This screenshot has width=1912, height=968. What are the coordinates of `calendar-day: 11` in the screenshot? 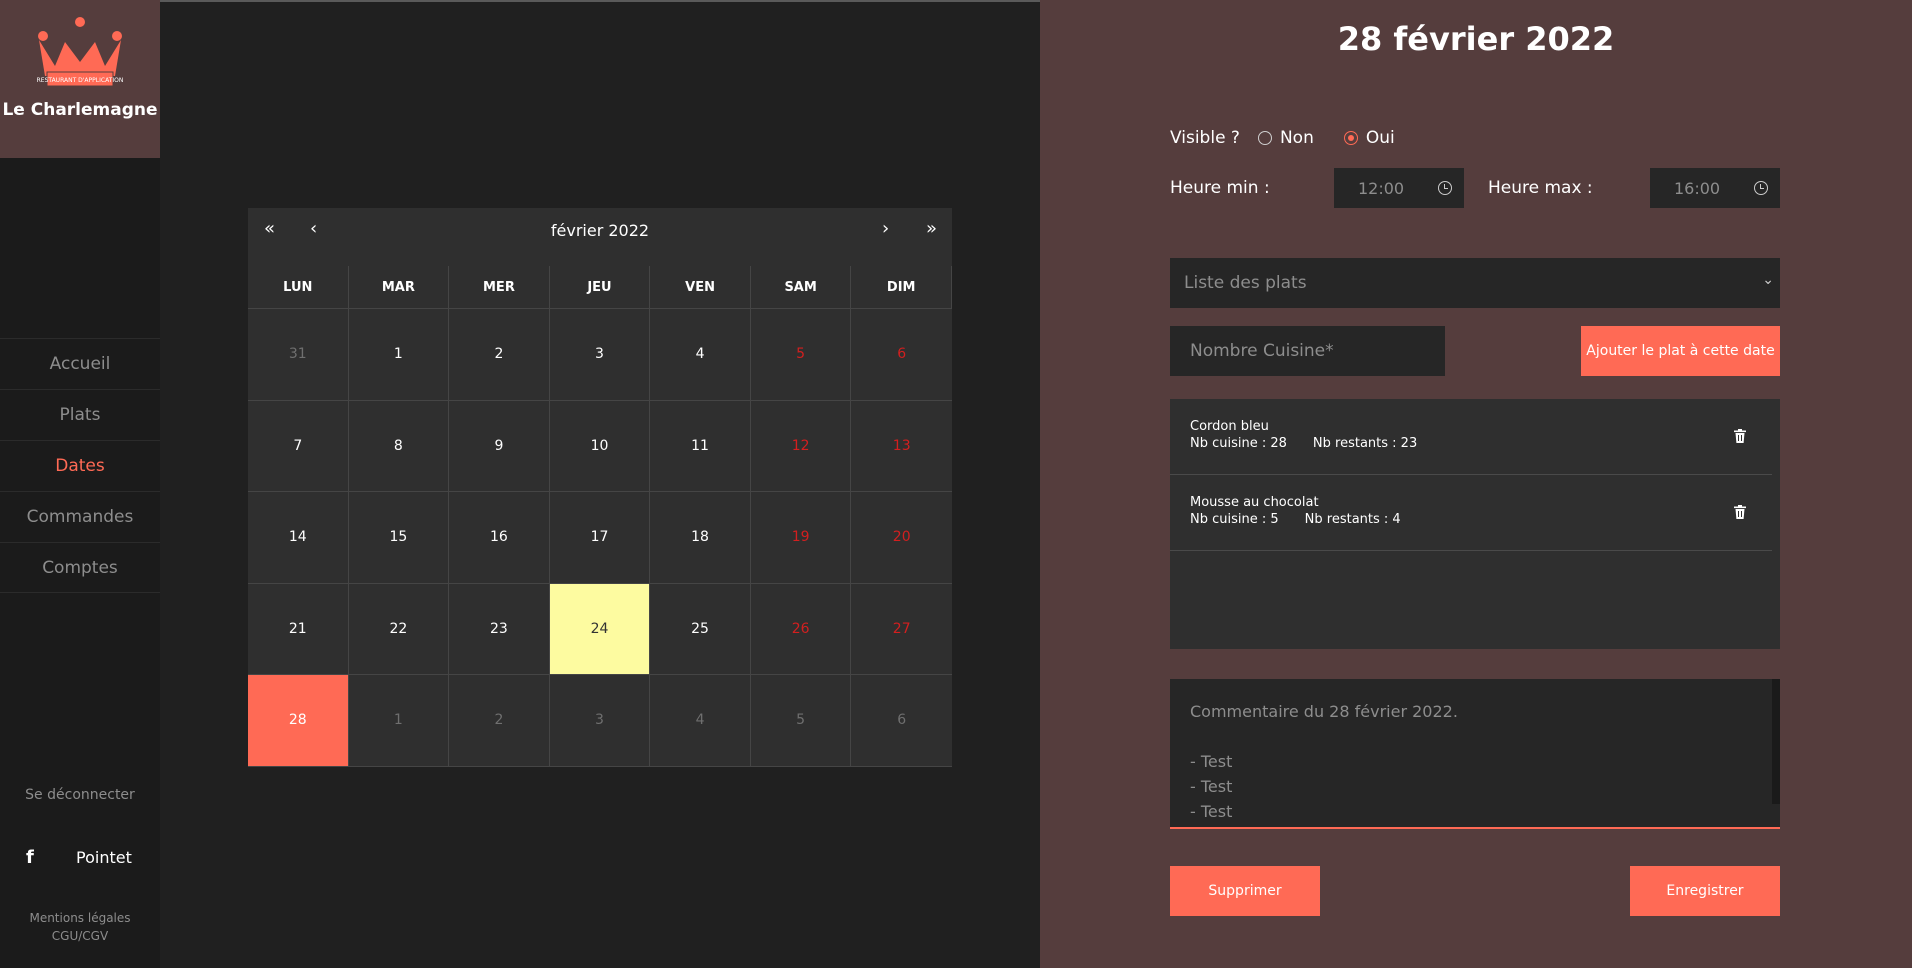 It's located at (700, 446).